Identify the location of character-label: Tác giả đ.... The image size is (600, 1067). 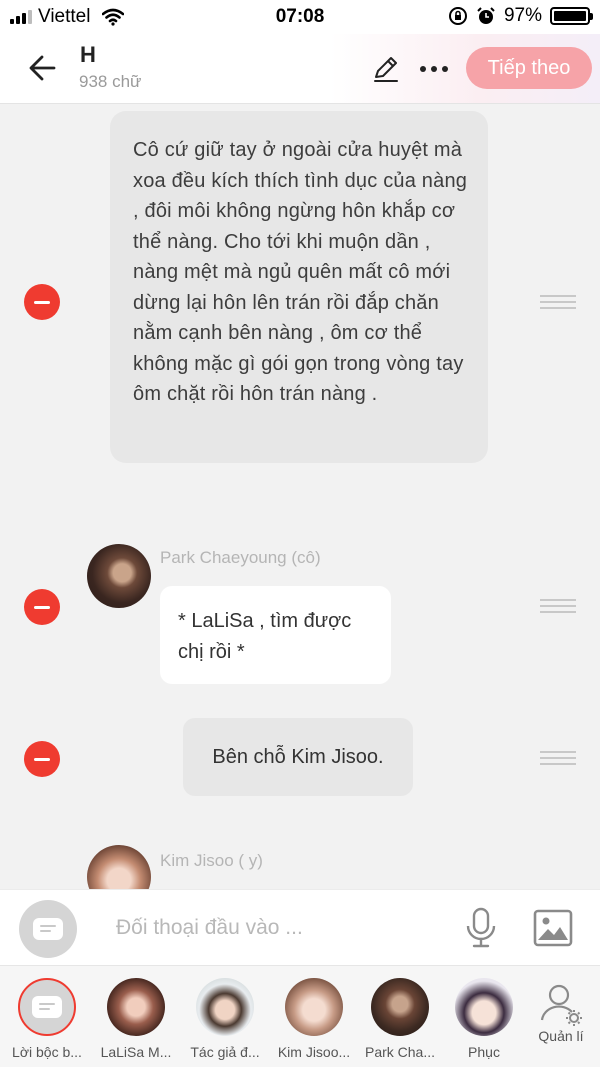
(225, 1052).